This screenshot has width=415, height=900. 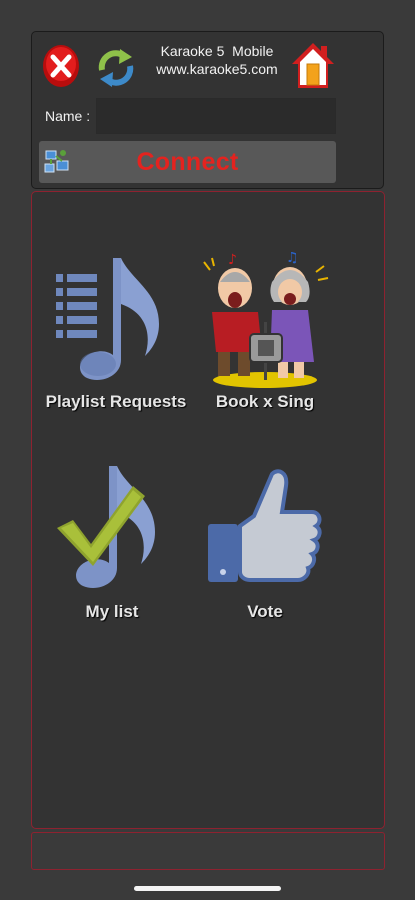 I want to click on connect-label: Connect, so click(x=187, y=161).